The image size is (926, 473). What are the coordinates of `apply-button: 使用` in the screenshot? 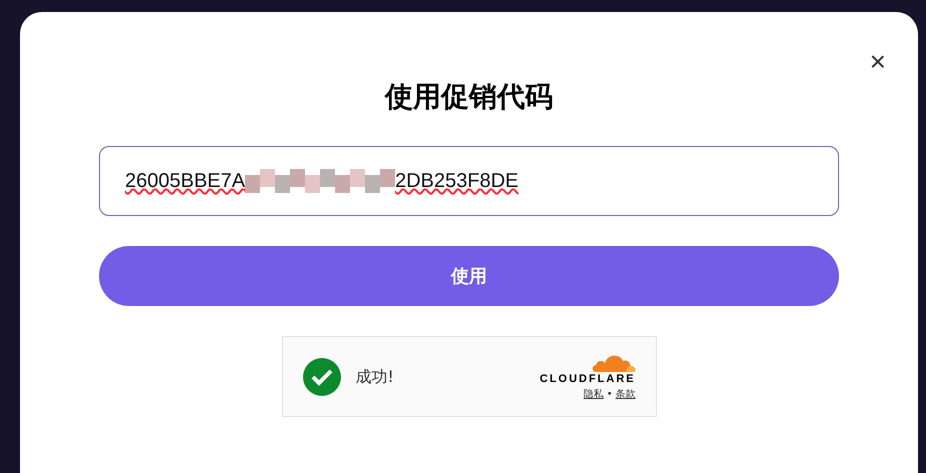 It's located at (469, 276).